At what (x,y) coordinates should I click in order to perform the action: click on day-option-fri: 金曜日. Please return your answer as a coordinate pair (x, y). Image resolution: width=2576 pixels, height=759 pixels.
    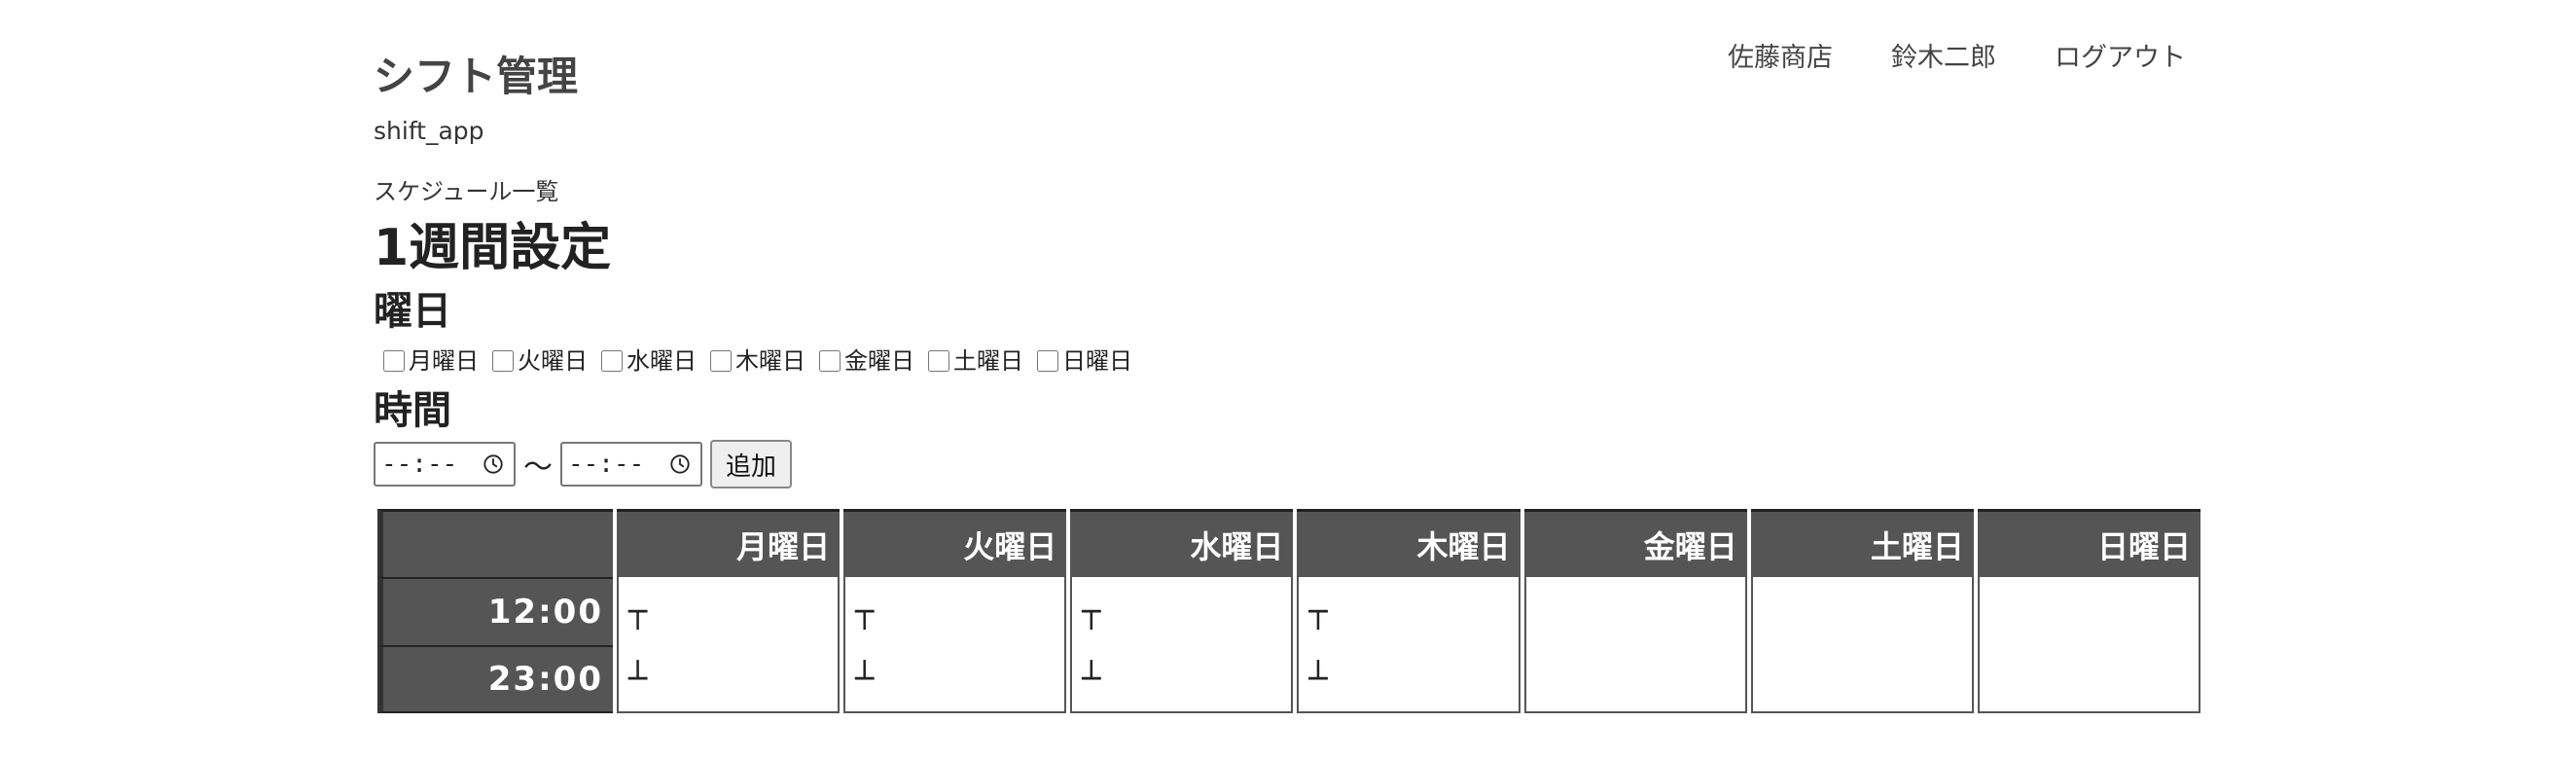
    Looking at the image, I should click on (862, 361).